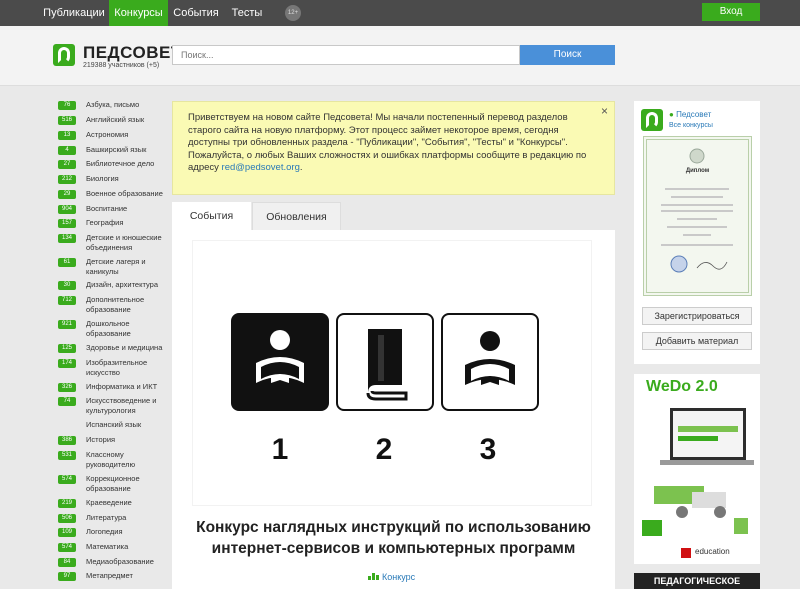 This screenshot has width=800, height=589. I want to click on category-label: Биология, so click(129, 179).